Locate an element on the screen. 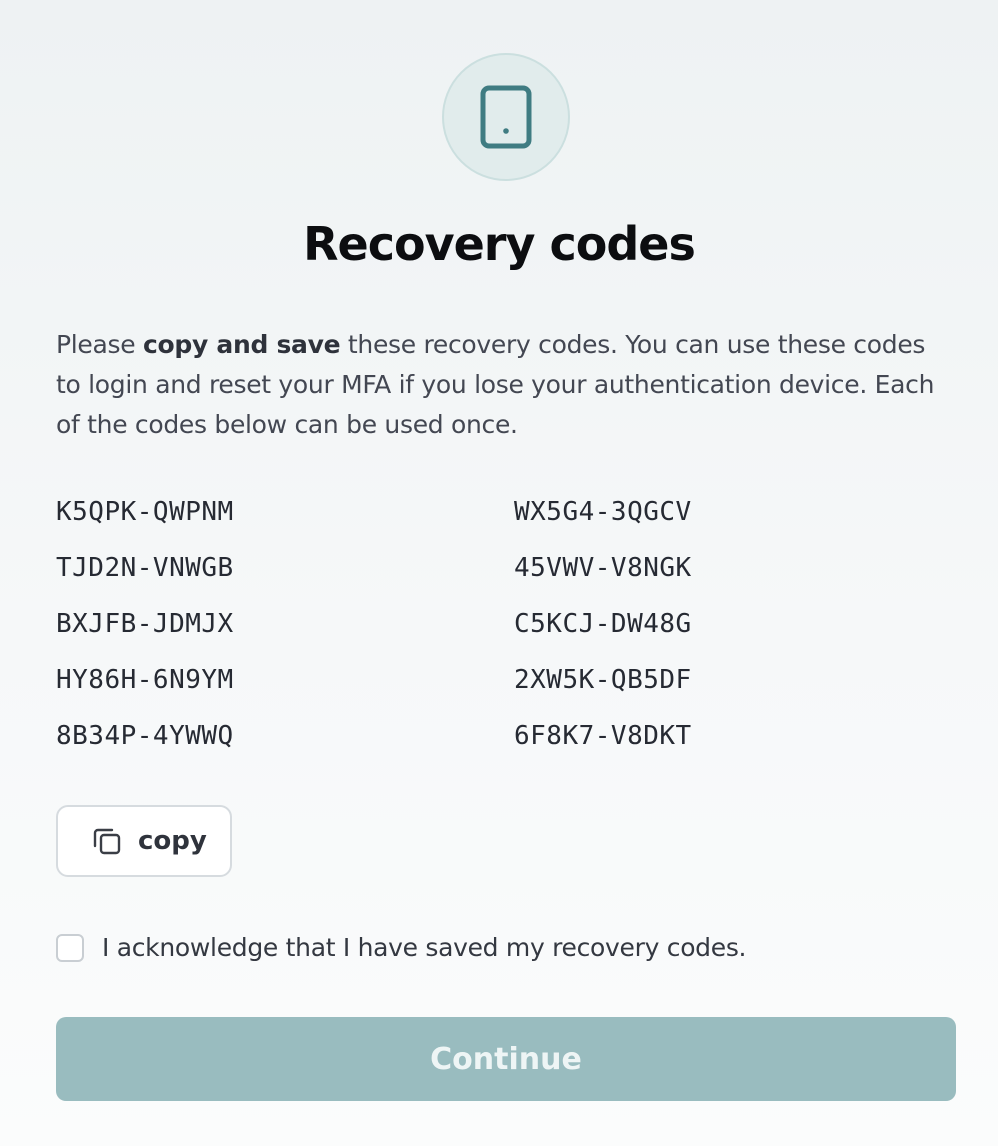 The height and width of the screenshot is (1146, 998). copy-codes-button: copy is located at coordinates (144, 841).